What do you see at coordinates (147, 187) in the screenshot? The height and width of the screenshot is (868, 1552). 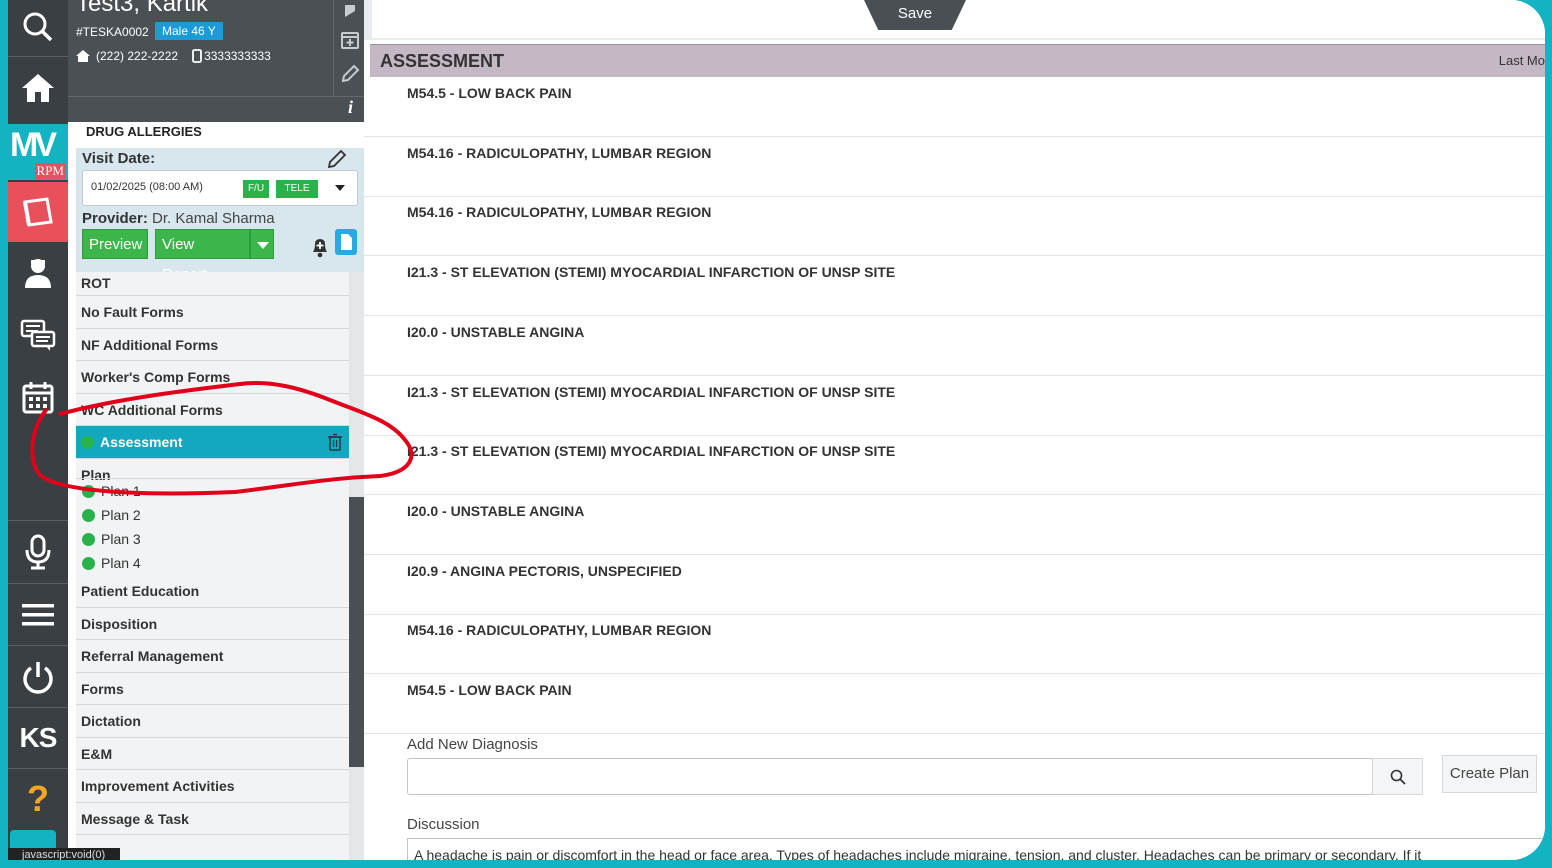 I see `visit-date-value: 01/02/2025 (08:00 AM)` at bounding box center [147, 187].